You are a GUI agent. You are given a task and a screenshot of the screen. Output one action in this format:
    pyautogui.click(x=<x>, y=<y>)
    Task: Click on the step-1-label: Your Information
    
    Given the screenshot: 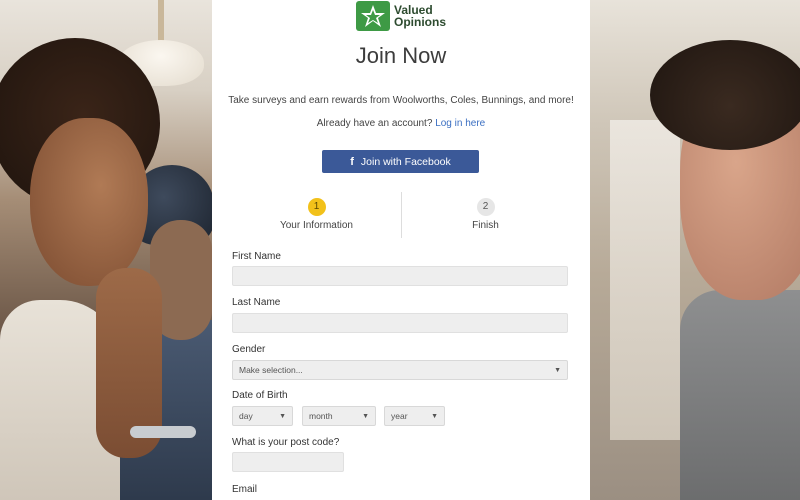 What is the action you would take?
    pyautogui.click(x=316, y=225)
    